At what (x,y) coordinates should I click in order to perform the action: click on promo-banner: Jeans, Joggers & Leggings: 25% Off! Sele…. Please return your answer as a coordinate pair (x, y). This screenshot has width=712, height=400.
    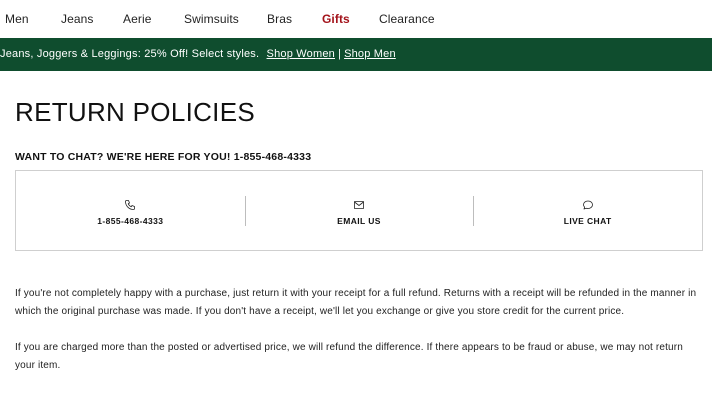
    Looking at the image, I should click on (356, 54).